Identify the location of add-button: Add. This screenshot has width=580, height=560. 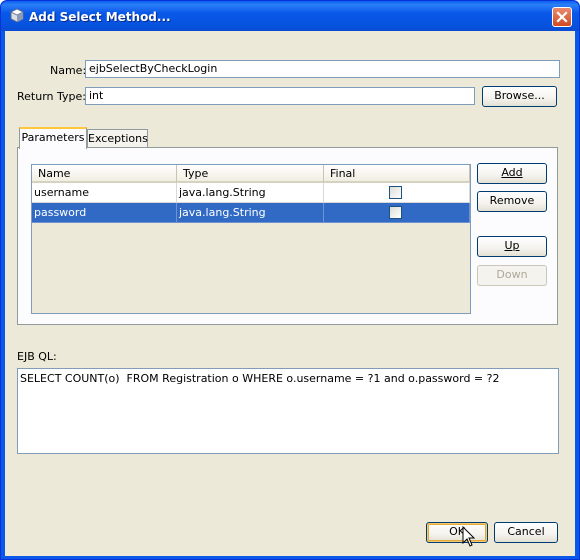
(512, 173).